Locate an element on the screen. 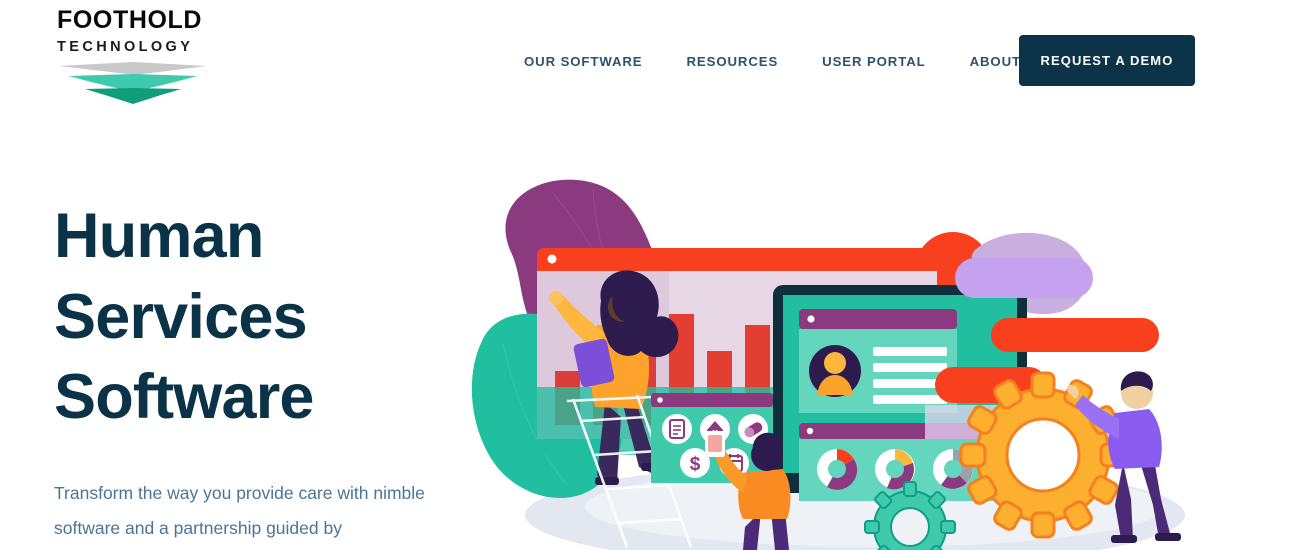 The height and width of the screenshot is (550, 1300). site-logo: FOOTHOLD TECHNOLOGY is located at coordinates (134, 55).